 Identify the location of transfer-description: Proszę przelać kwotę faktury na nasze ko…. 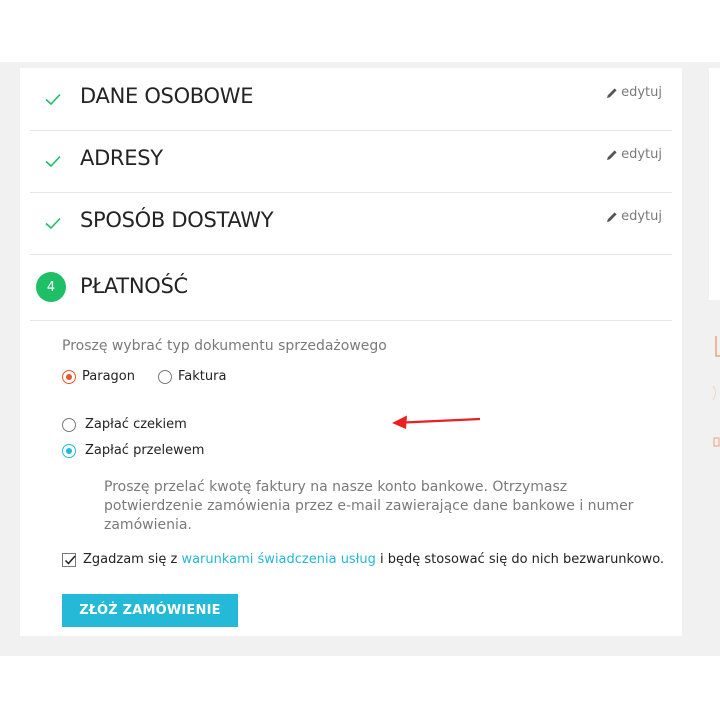
(369, 506).